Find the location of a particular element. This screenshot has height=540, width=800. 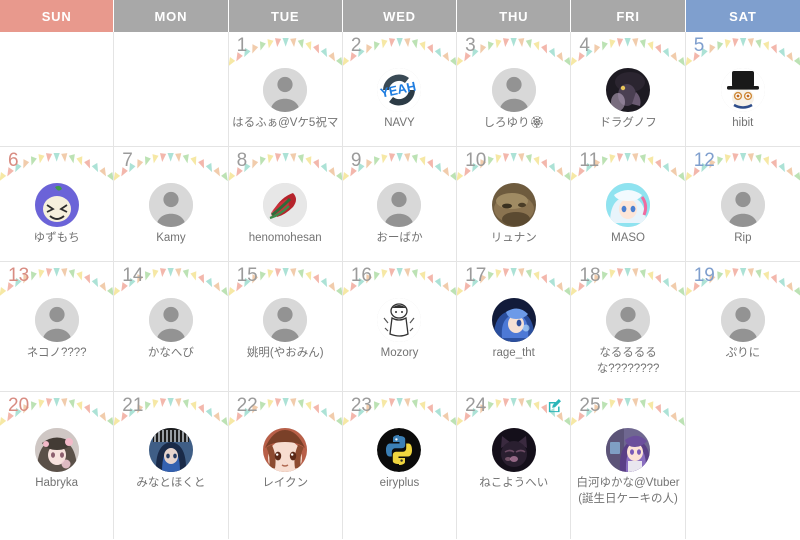

day-cell-7: 7 Kamy is located at coordinates (171, 204).